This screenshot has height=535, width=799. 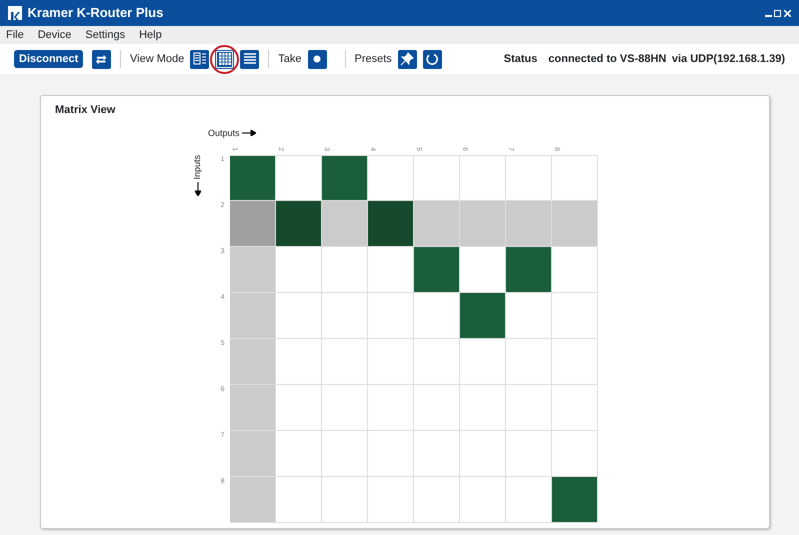 What do you see at coordinates (55, 35) in the screenshot?
I see `menu-item: Device` at bounding box center [55, 35].